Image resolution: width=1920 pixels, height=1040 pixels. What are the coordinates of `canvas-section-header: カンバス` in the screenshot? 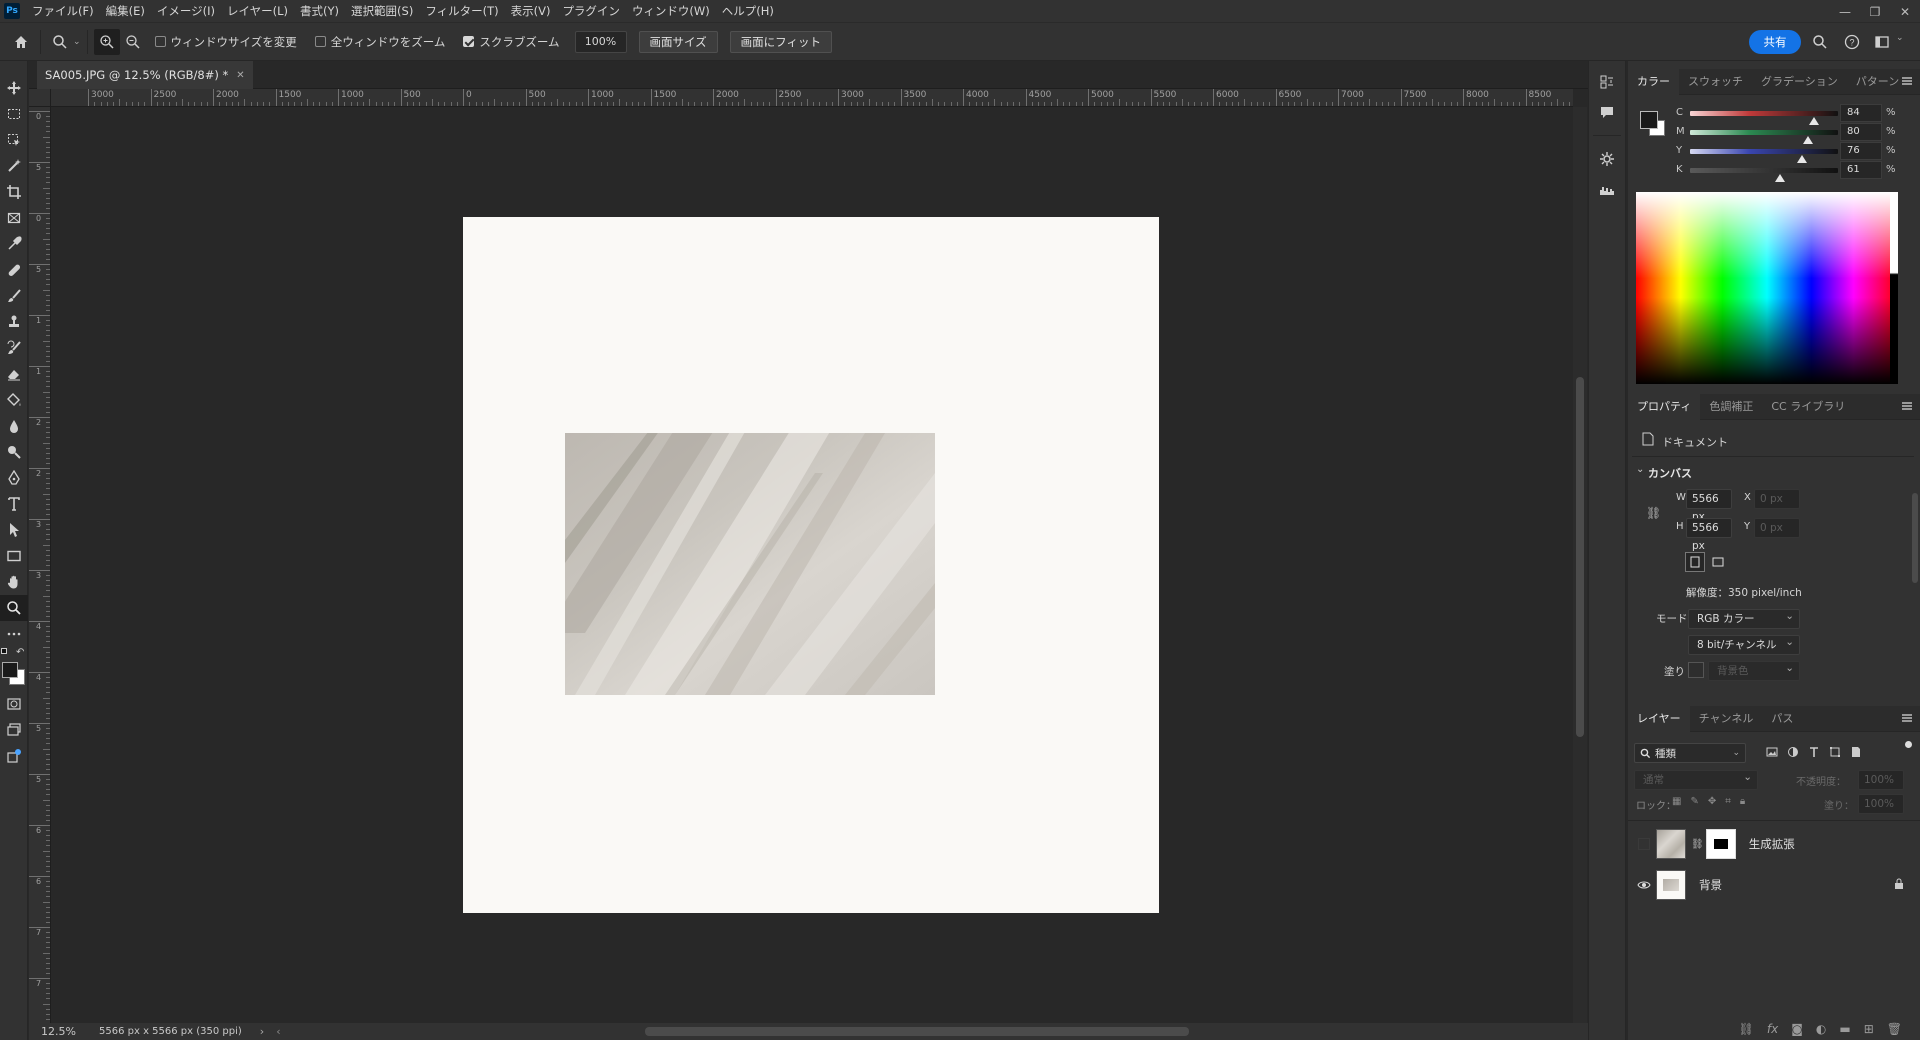 It's located at (1670, 473).